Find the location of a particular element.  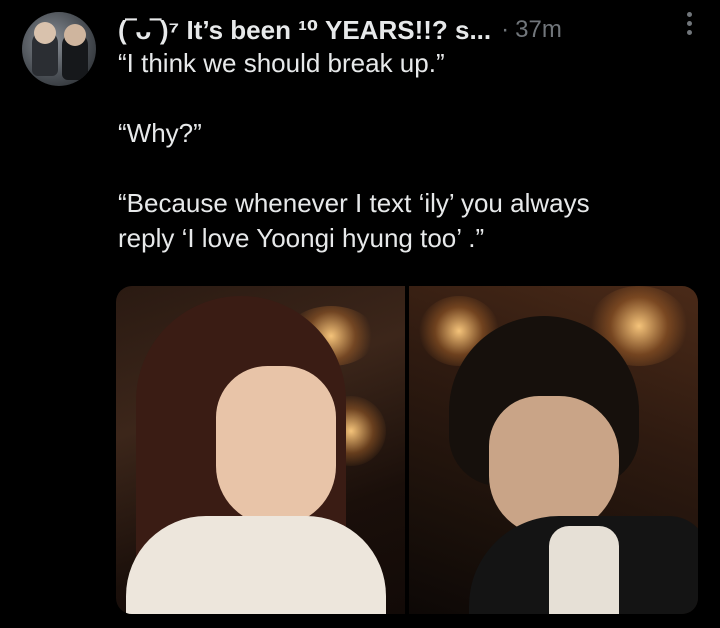

avatar is located at coordinates (59, 49).